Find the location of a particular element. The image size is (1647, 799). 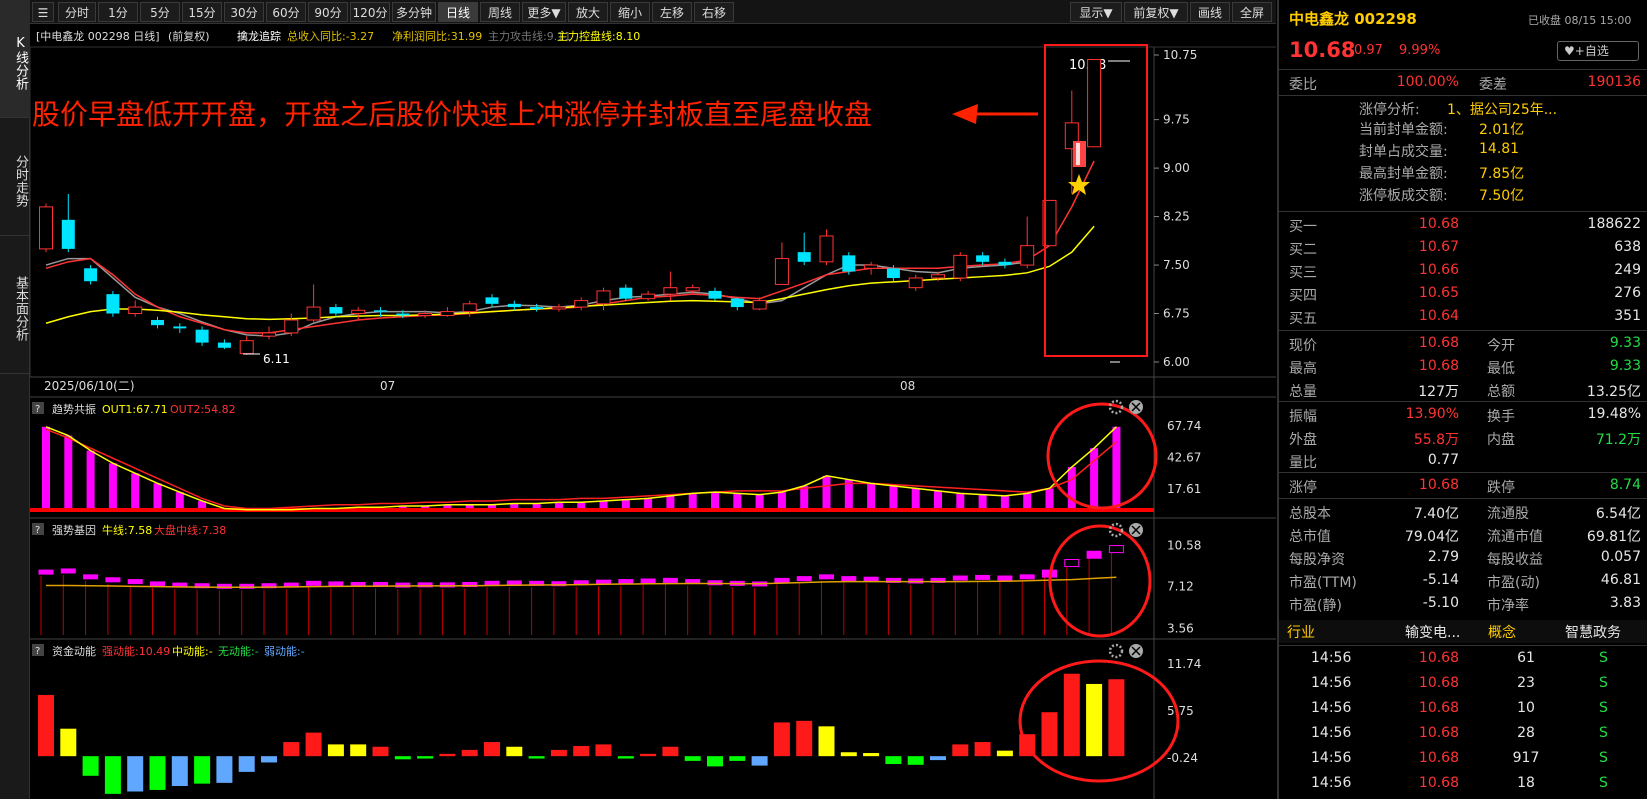

vertical-tab-bar: K线分析 分时走势 基本面分析 is located at coordinates (15, 399).